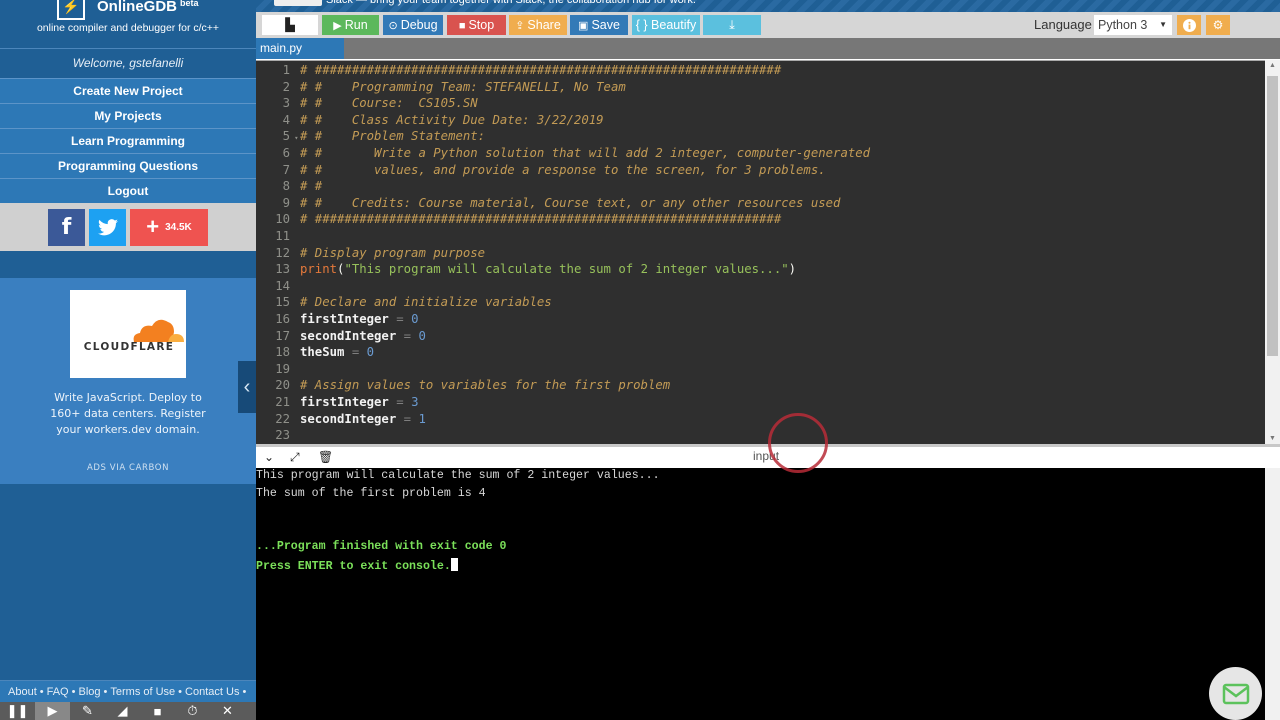 The image size is (1280, 720). I want to click on language-select: Python 3 ▼, so click(1133, 25).